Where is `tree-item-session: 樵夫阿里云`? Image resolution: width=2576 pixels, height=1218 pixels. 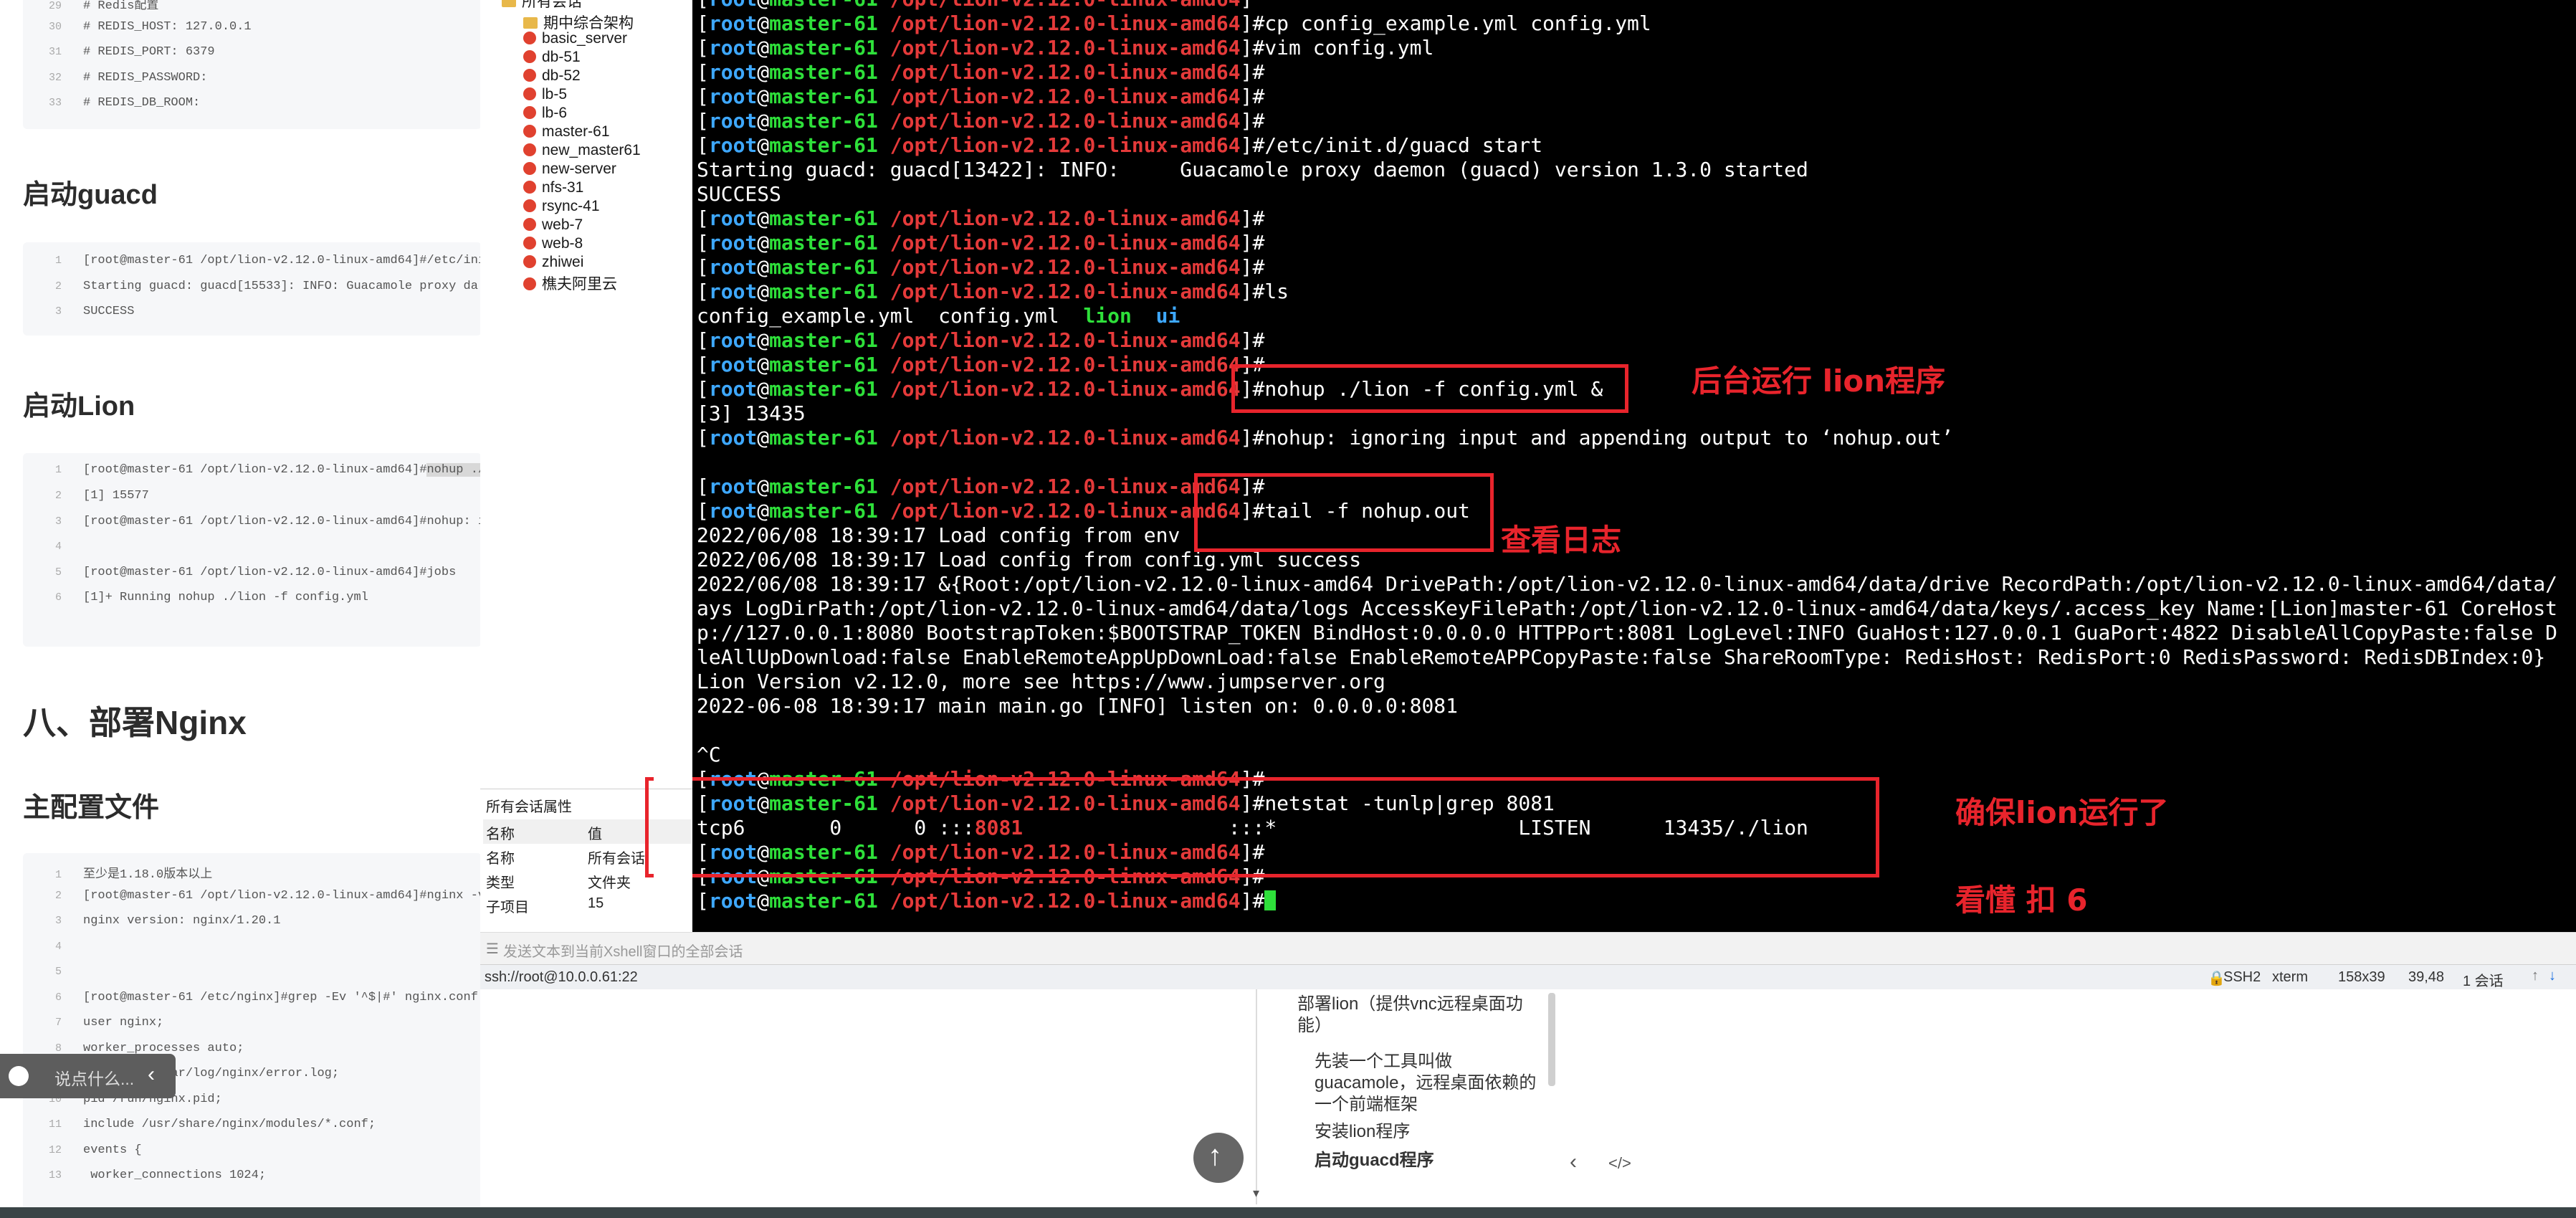 tree-item-session: 樵夫阿里云 is located at coordinates (570, 283).